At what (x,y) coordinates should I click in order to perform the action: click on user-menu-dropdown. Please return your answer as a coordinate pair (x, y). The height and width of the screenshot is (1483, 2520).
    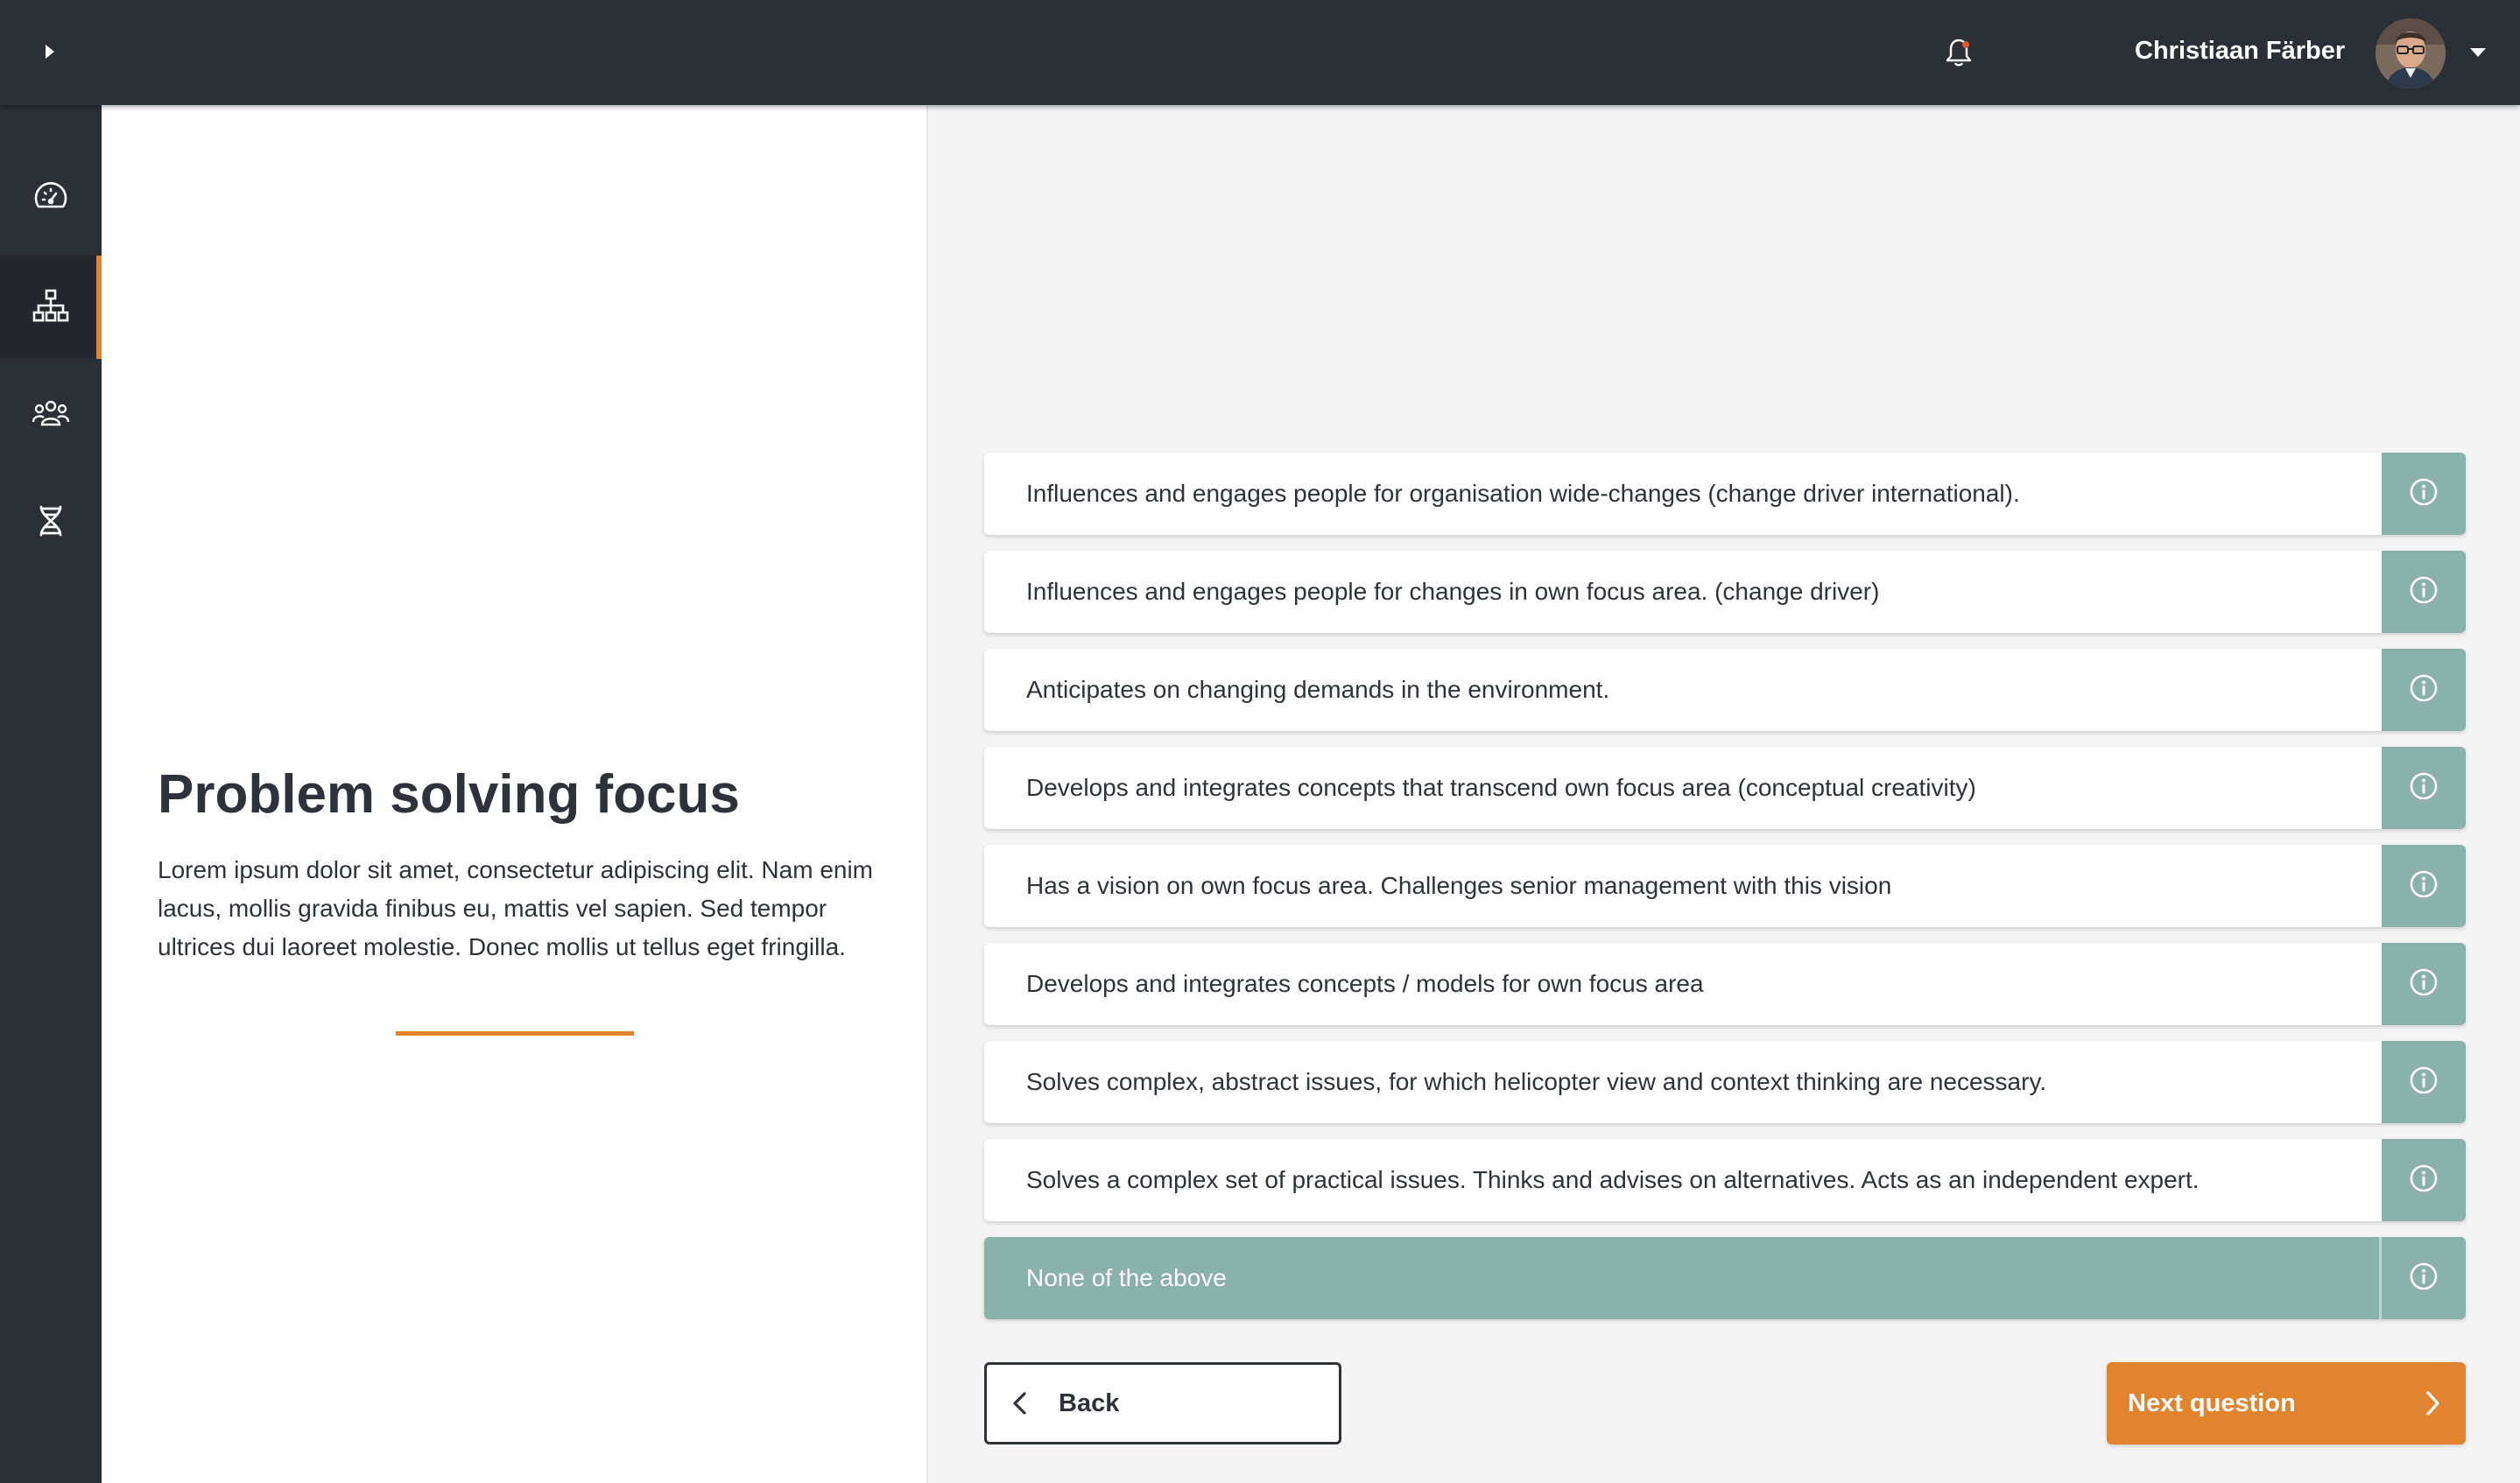
    Looking at the image, I should click on (2478, 54).